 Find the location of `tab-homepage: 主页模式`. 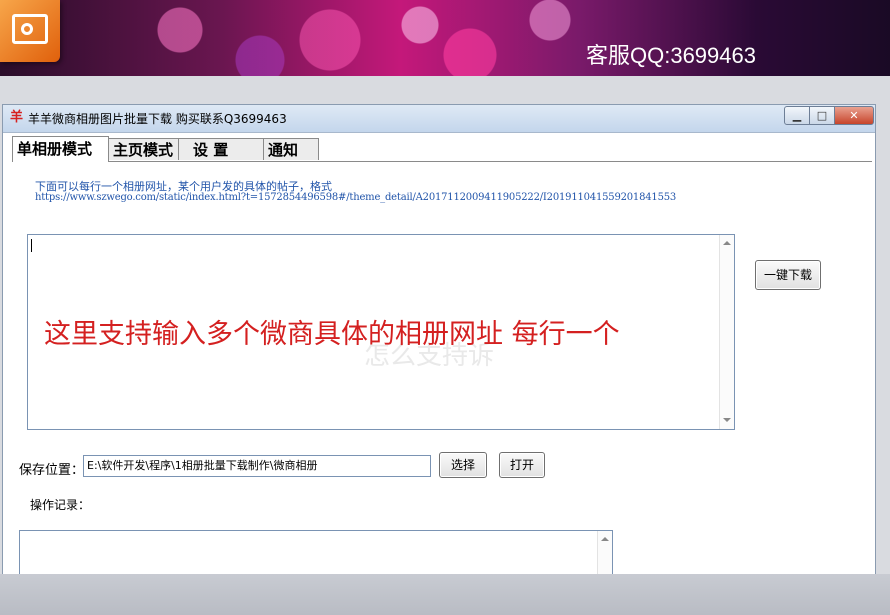

tab-homepage: 主页模式 is located at coordinates (143, 149).